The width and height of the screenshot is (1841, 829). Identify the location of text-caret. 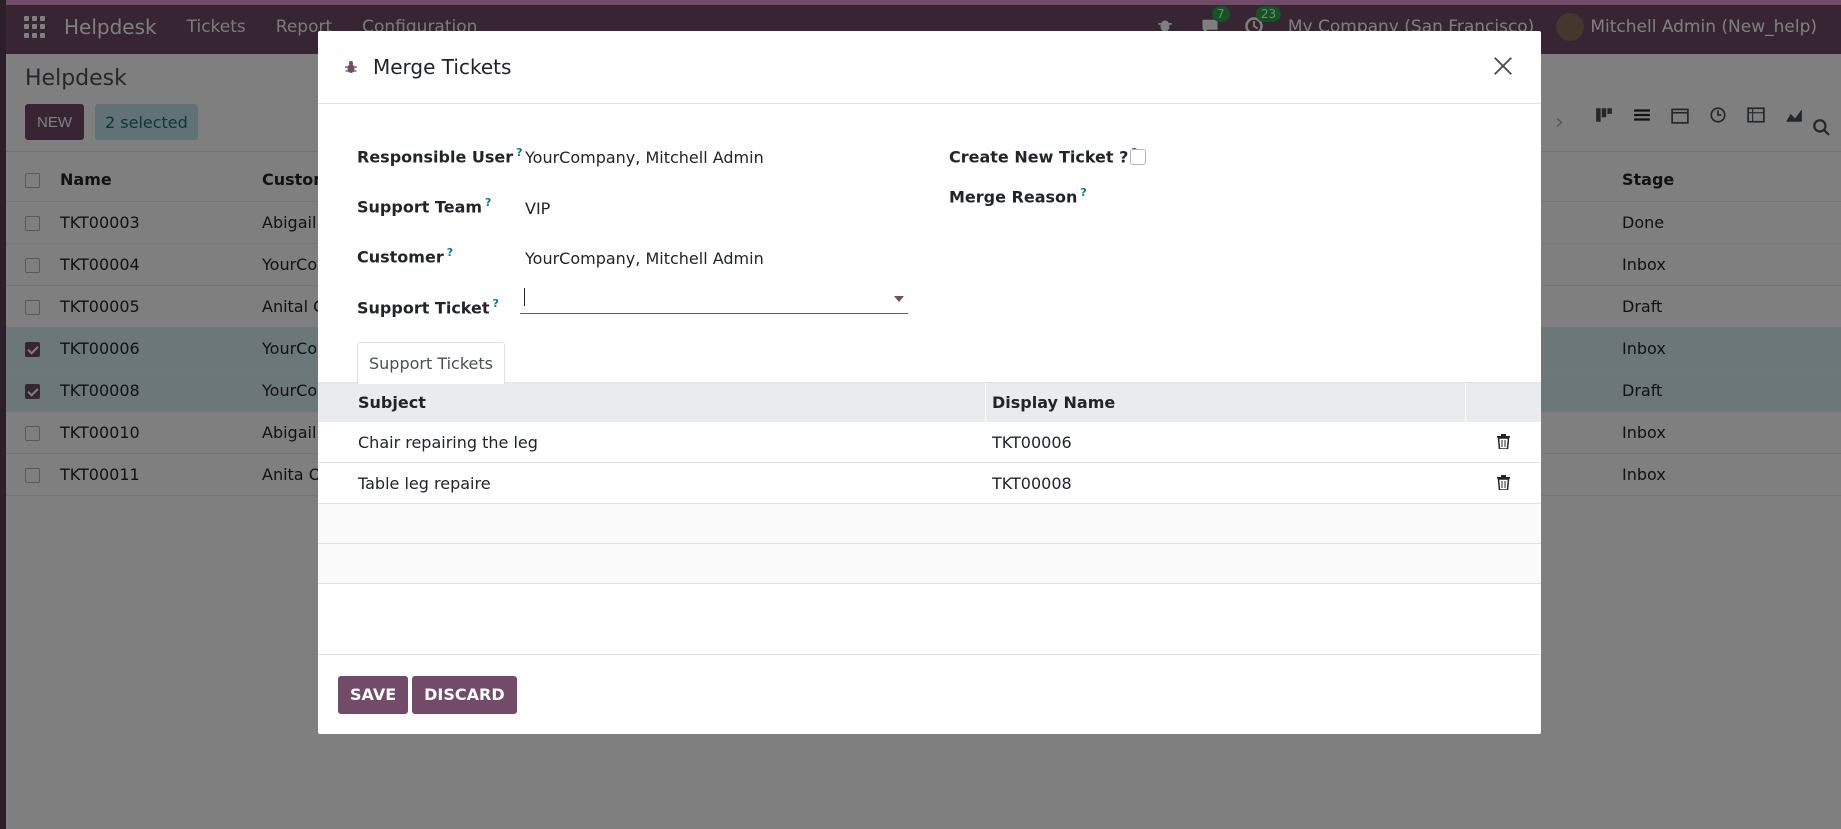
(524, 297).